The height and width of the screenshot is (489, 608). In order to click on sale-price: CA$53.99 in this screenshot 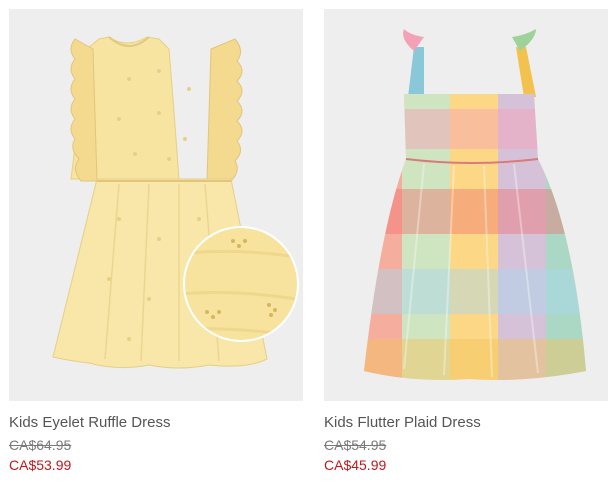, I will do `click(40, 465)`.